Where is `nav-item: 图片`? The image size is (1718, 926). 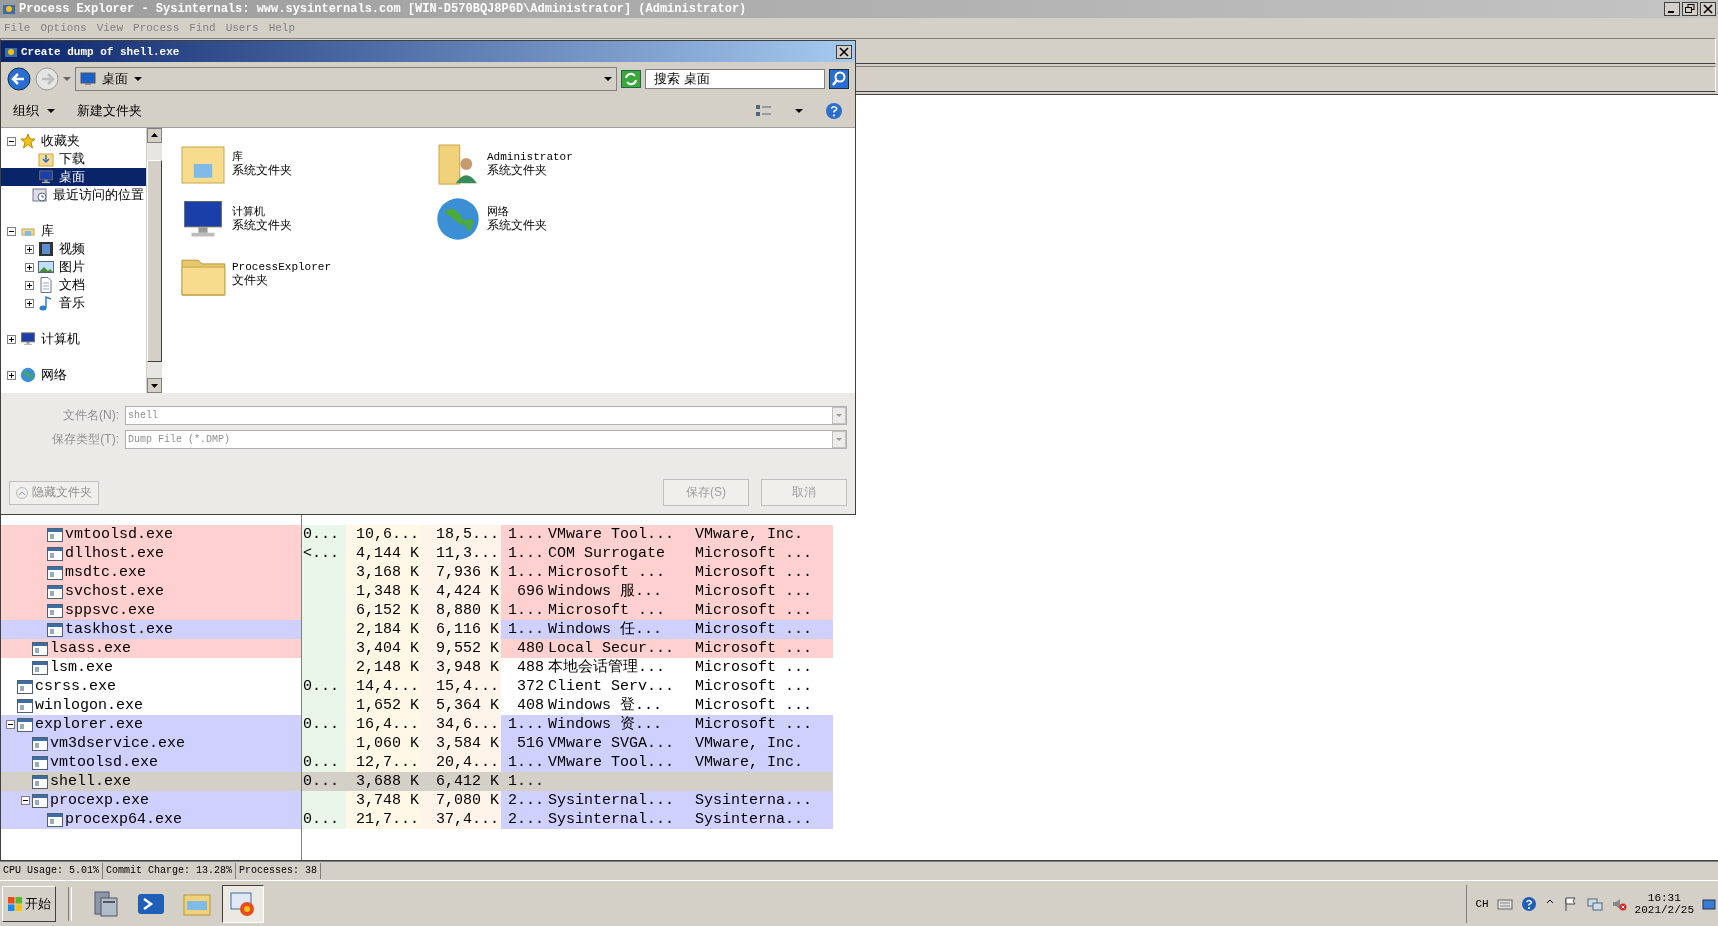
nav-item: 图片 is located at coordinates (73, 267).